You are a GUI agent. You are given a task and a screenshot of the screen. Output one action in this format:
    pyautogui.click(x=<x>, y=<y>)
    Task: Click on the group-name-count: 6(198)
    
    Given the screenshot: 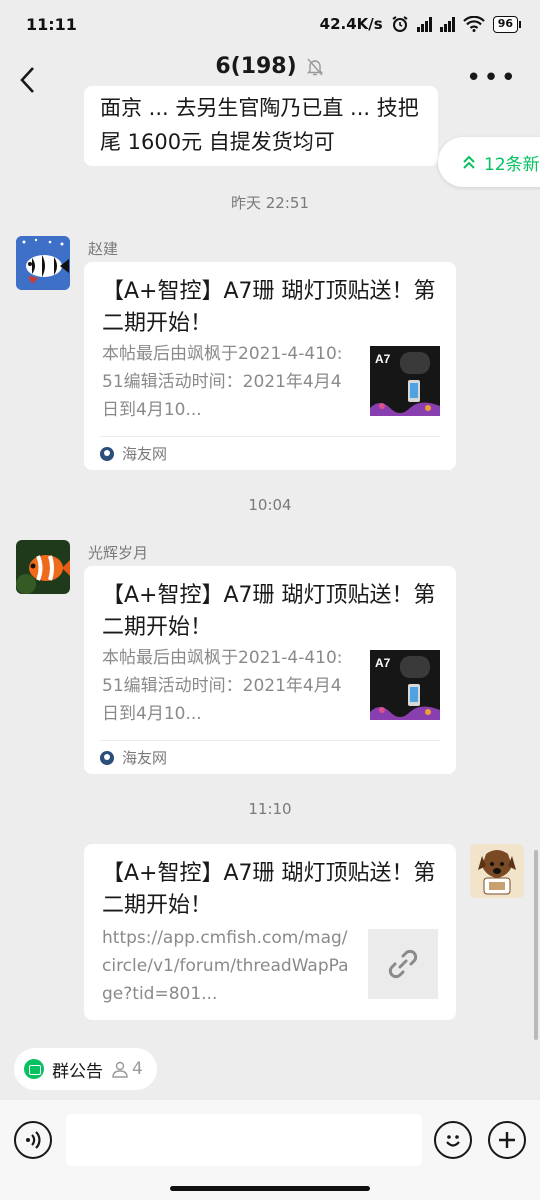 What is the action you would take?
    pyautogui.click(x=256, y=66)
    